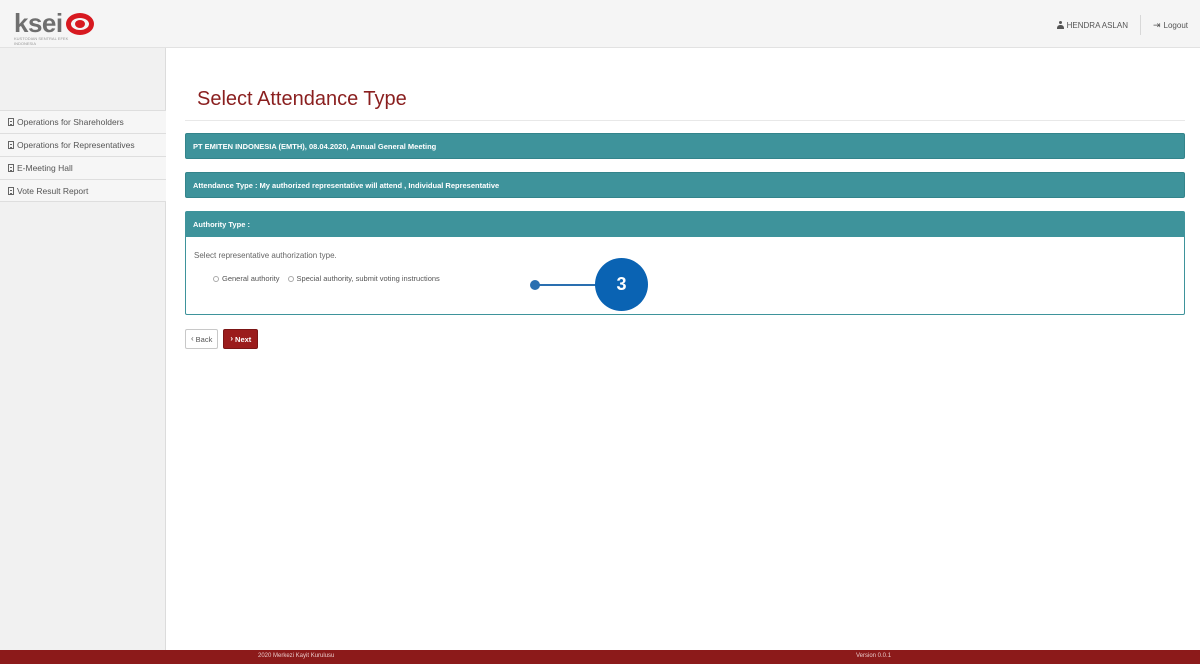  Describe the element at coordinates (1175, 25) in the screenshot. I see `logout-label: Logout` at that location.